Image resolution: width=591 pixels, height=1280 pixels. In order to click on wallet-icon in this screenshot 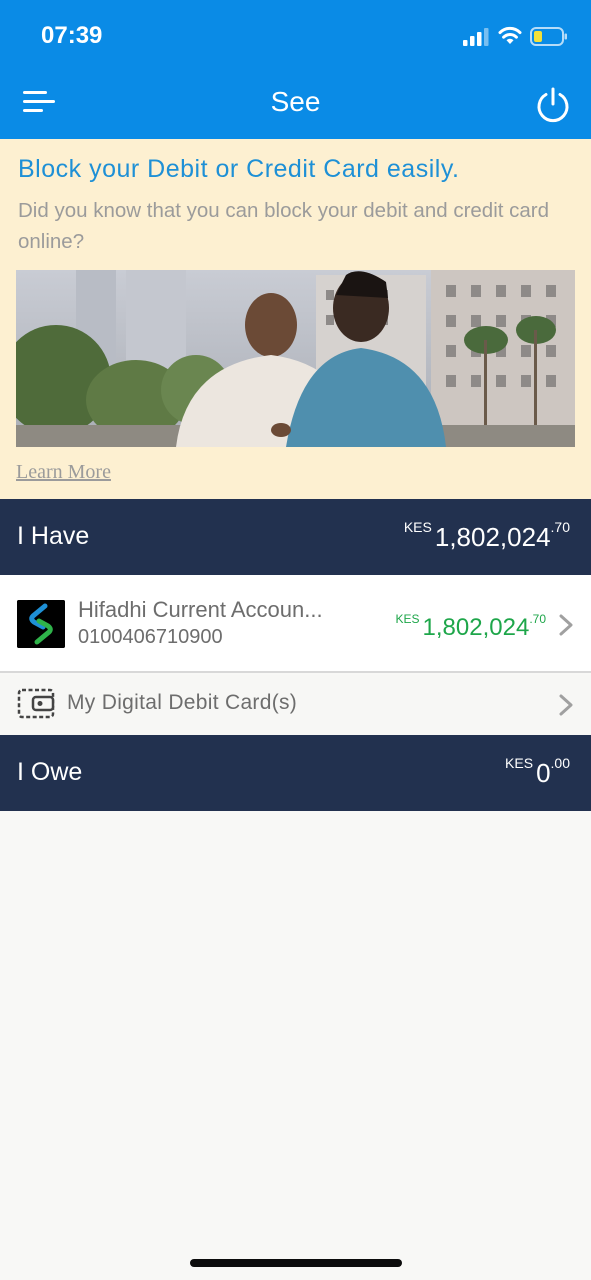, I will do `click(36, 703)`.